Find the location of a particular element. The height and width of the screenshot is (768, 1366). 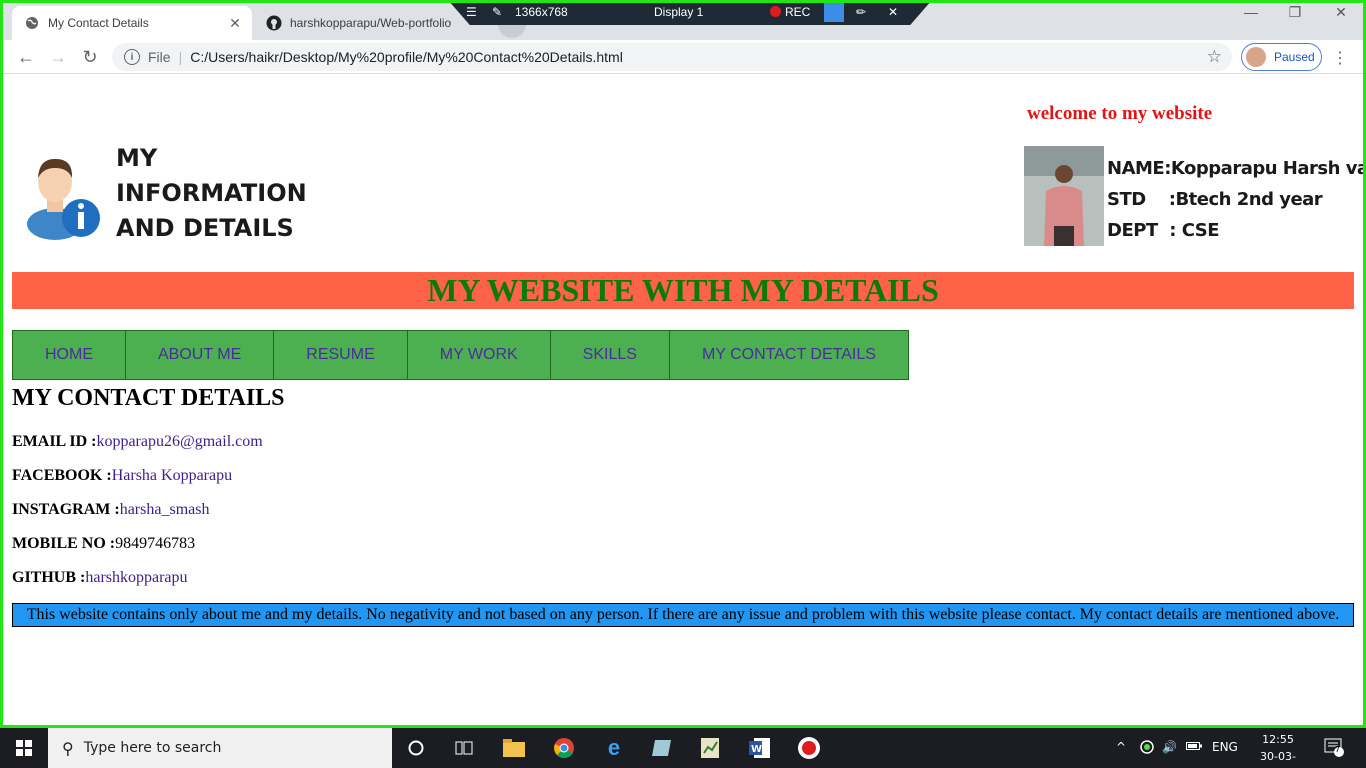

profile-button: Paused is located at coordinates (1281, 57).